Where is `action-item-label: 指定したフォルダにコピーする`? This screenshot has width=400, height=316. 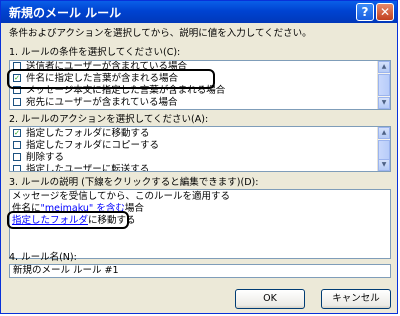 action-item-label: 指定したフォルダにコピーする is located at coordinates (93, 145).